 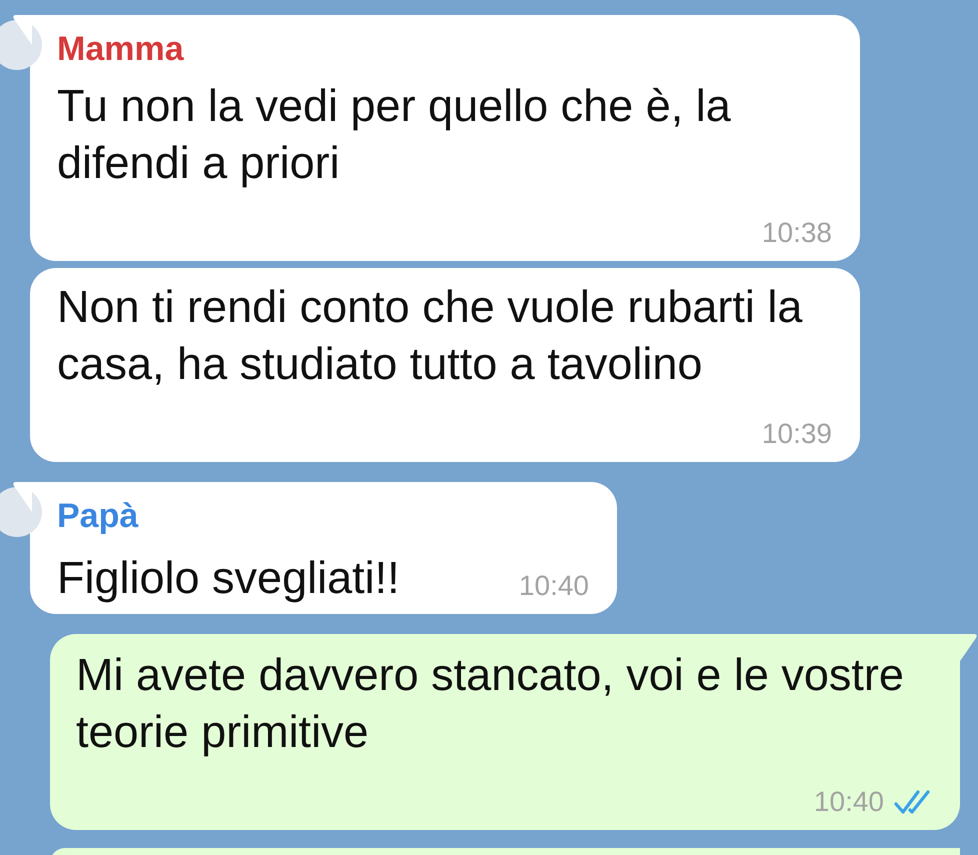 I want to click on message-time: 10:38, so click(x=796, y=233).